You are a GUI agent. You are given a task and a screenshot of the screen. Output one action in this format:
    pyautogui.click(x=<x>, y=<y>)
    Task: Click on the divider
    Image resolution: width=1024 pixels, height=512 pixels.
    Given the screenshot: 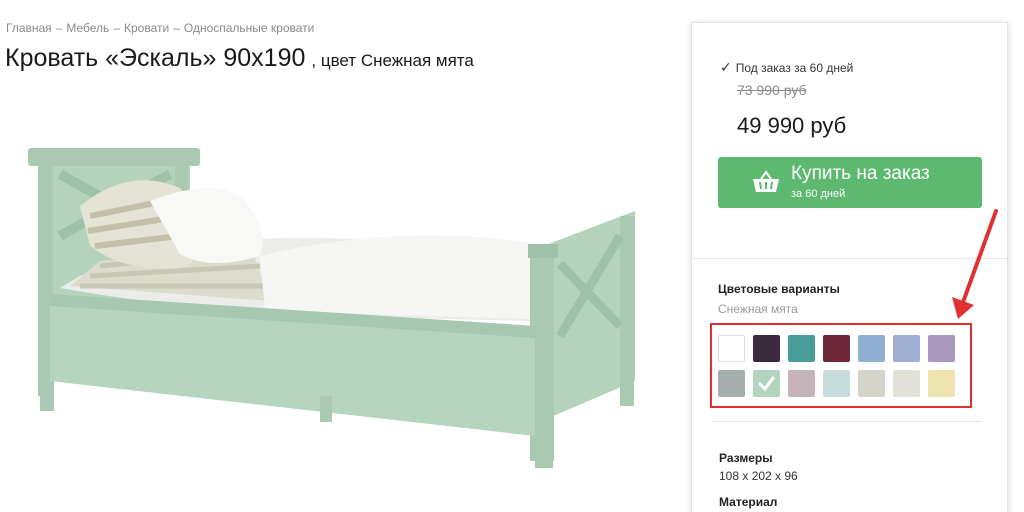 What is the action you would take?
    pyautogui.click(x=847, y=421)
    